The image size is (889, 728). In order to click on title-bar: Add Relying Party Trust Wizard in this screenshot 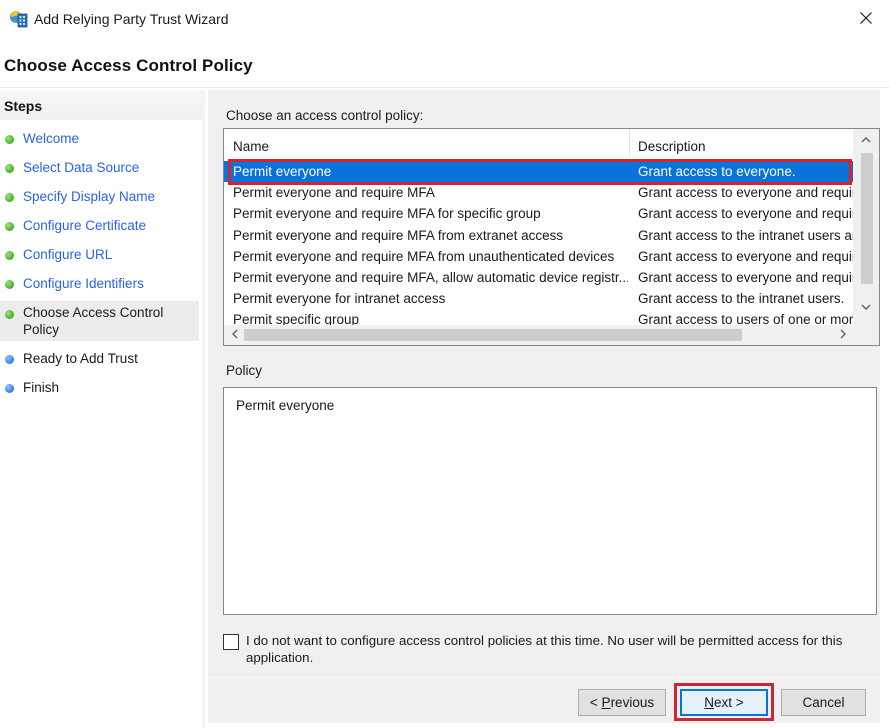, I will do `click(444, 20)`.